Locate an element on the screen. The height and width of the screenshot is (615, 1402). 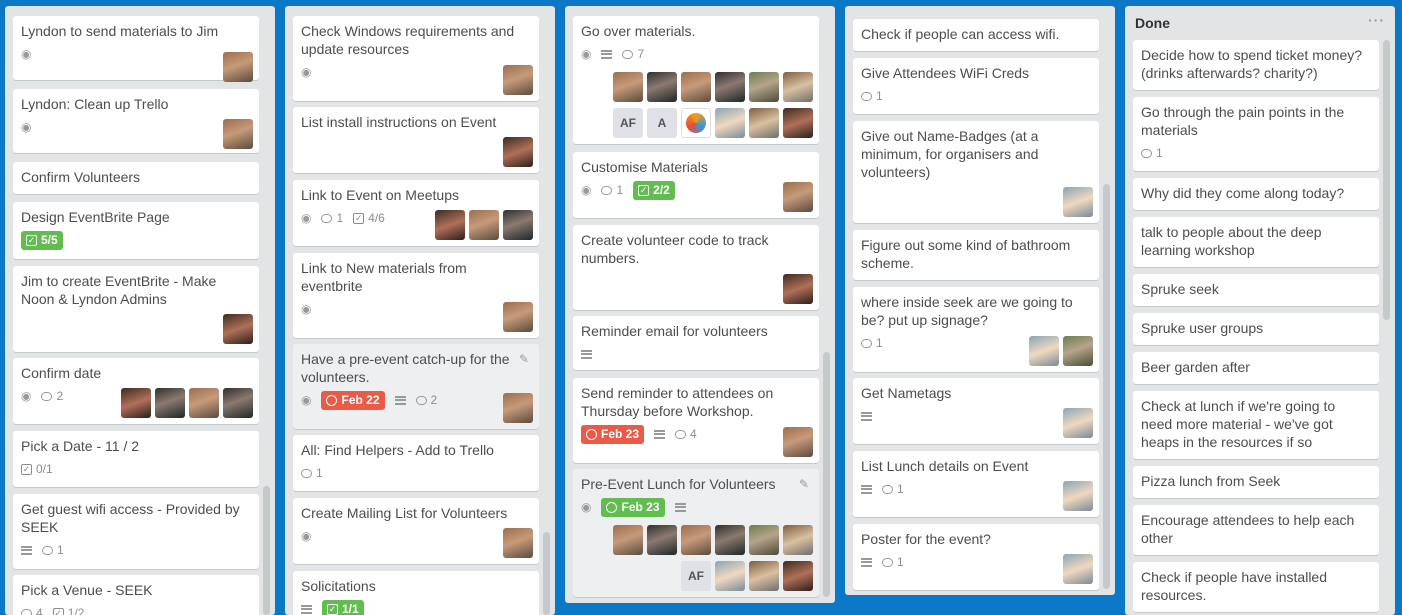
card-l4-c2: Give Attendees WiFi Creds 1 is located at coordinates (976, 86).